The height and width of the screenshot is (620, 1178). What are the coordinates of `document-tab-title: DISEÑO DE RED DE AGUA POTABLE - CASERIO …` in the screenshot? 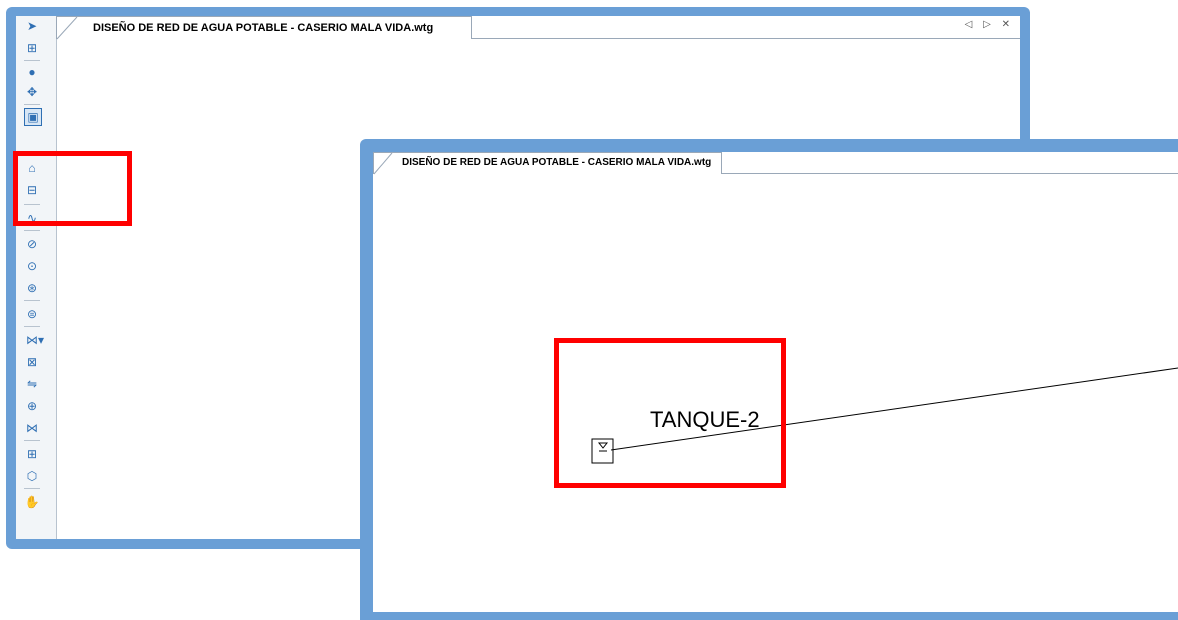 It's located at (263, 28).